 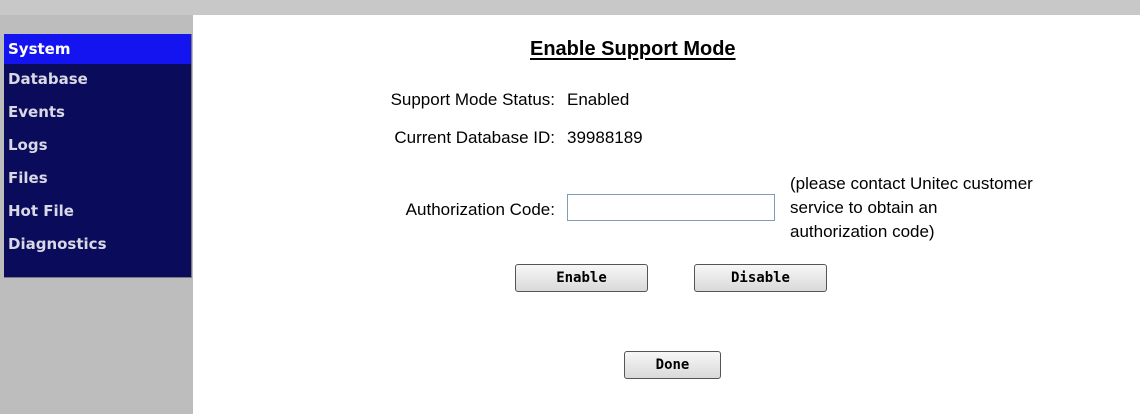 What do you see at coordinates (480, 209) in the screenshot?
I see `auth-code-label: Authorization Code:` at bounding box center [480, 209].